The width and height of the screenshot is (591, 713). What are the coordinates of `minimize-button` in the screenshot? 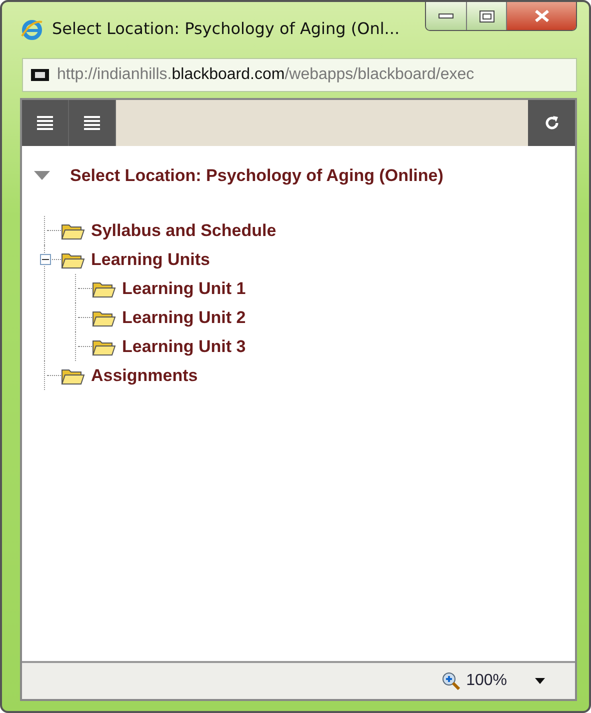 It's located at (446, 16).